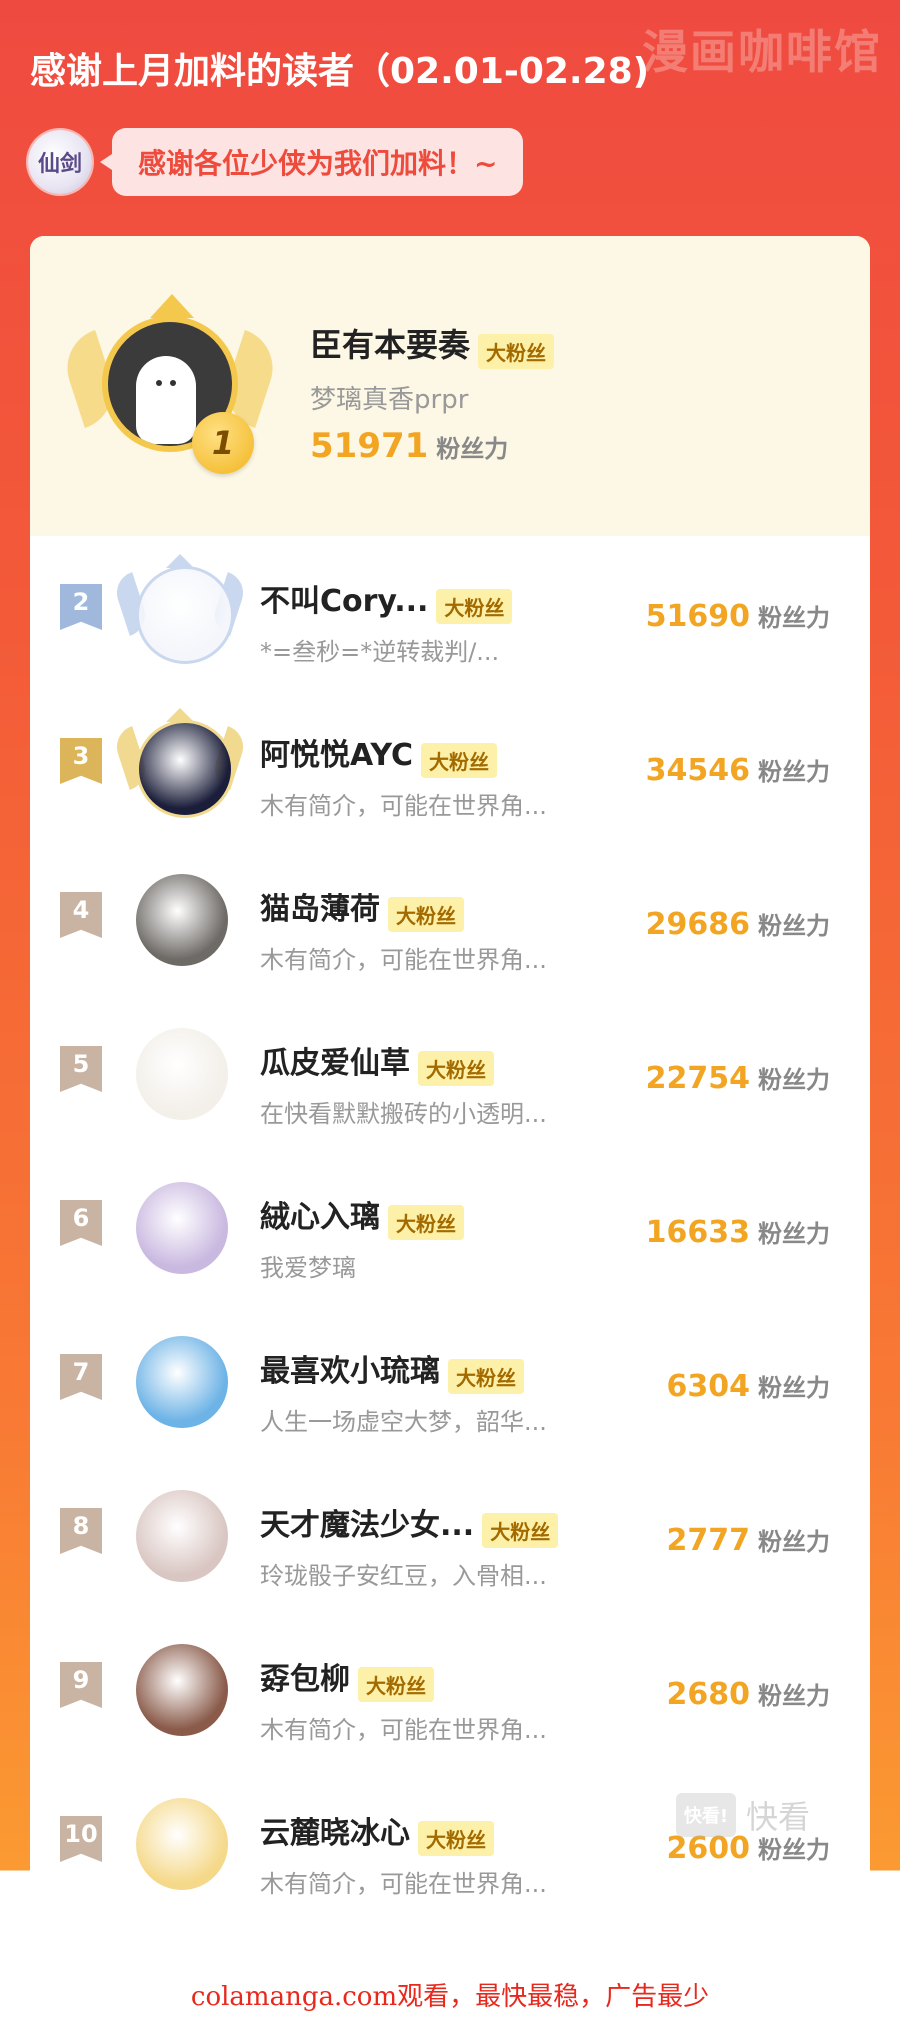 This screenshot has height=2033, width=900. Describe the element at coordinates (697, 1232) in the screenshot. I see `fan-power-value: 16633` at that location.